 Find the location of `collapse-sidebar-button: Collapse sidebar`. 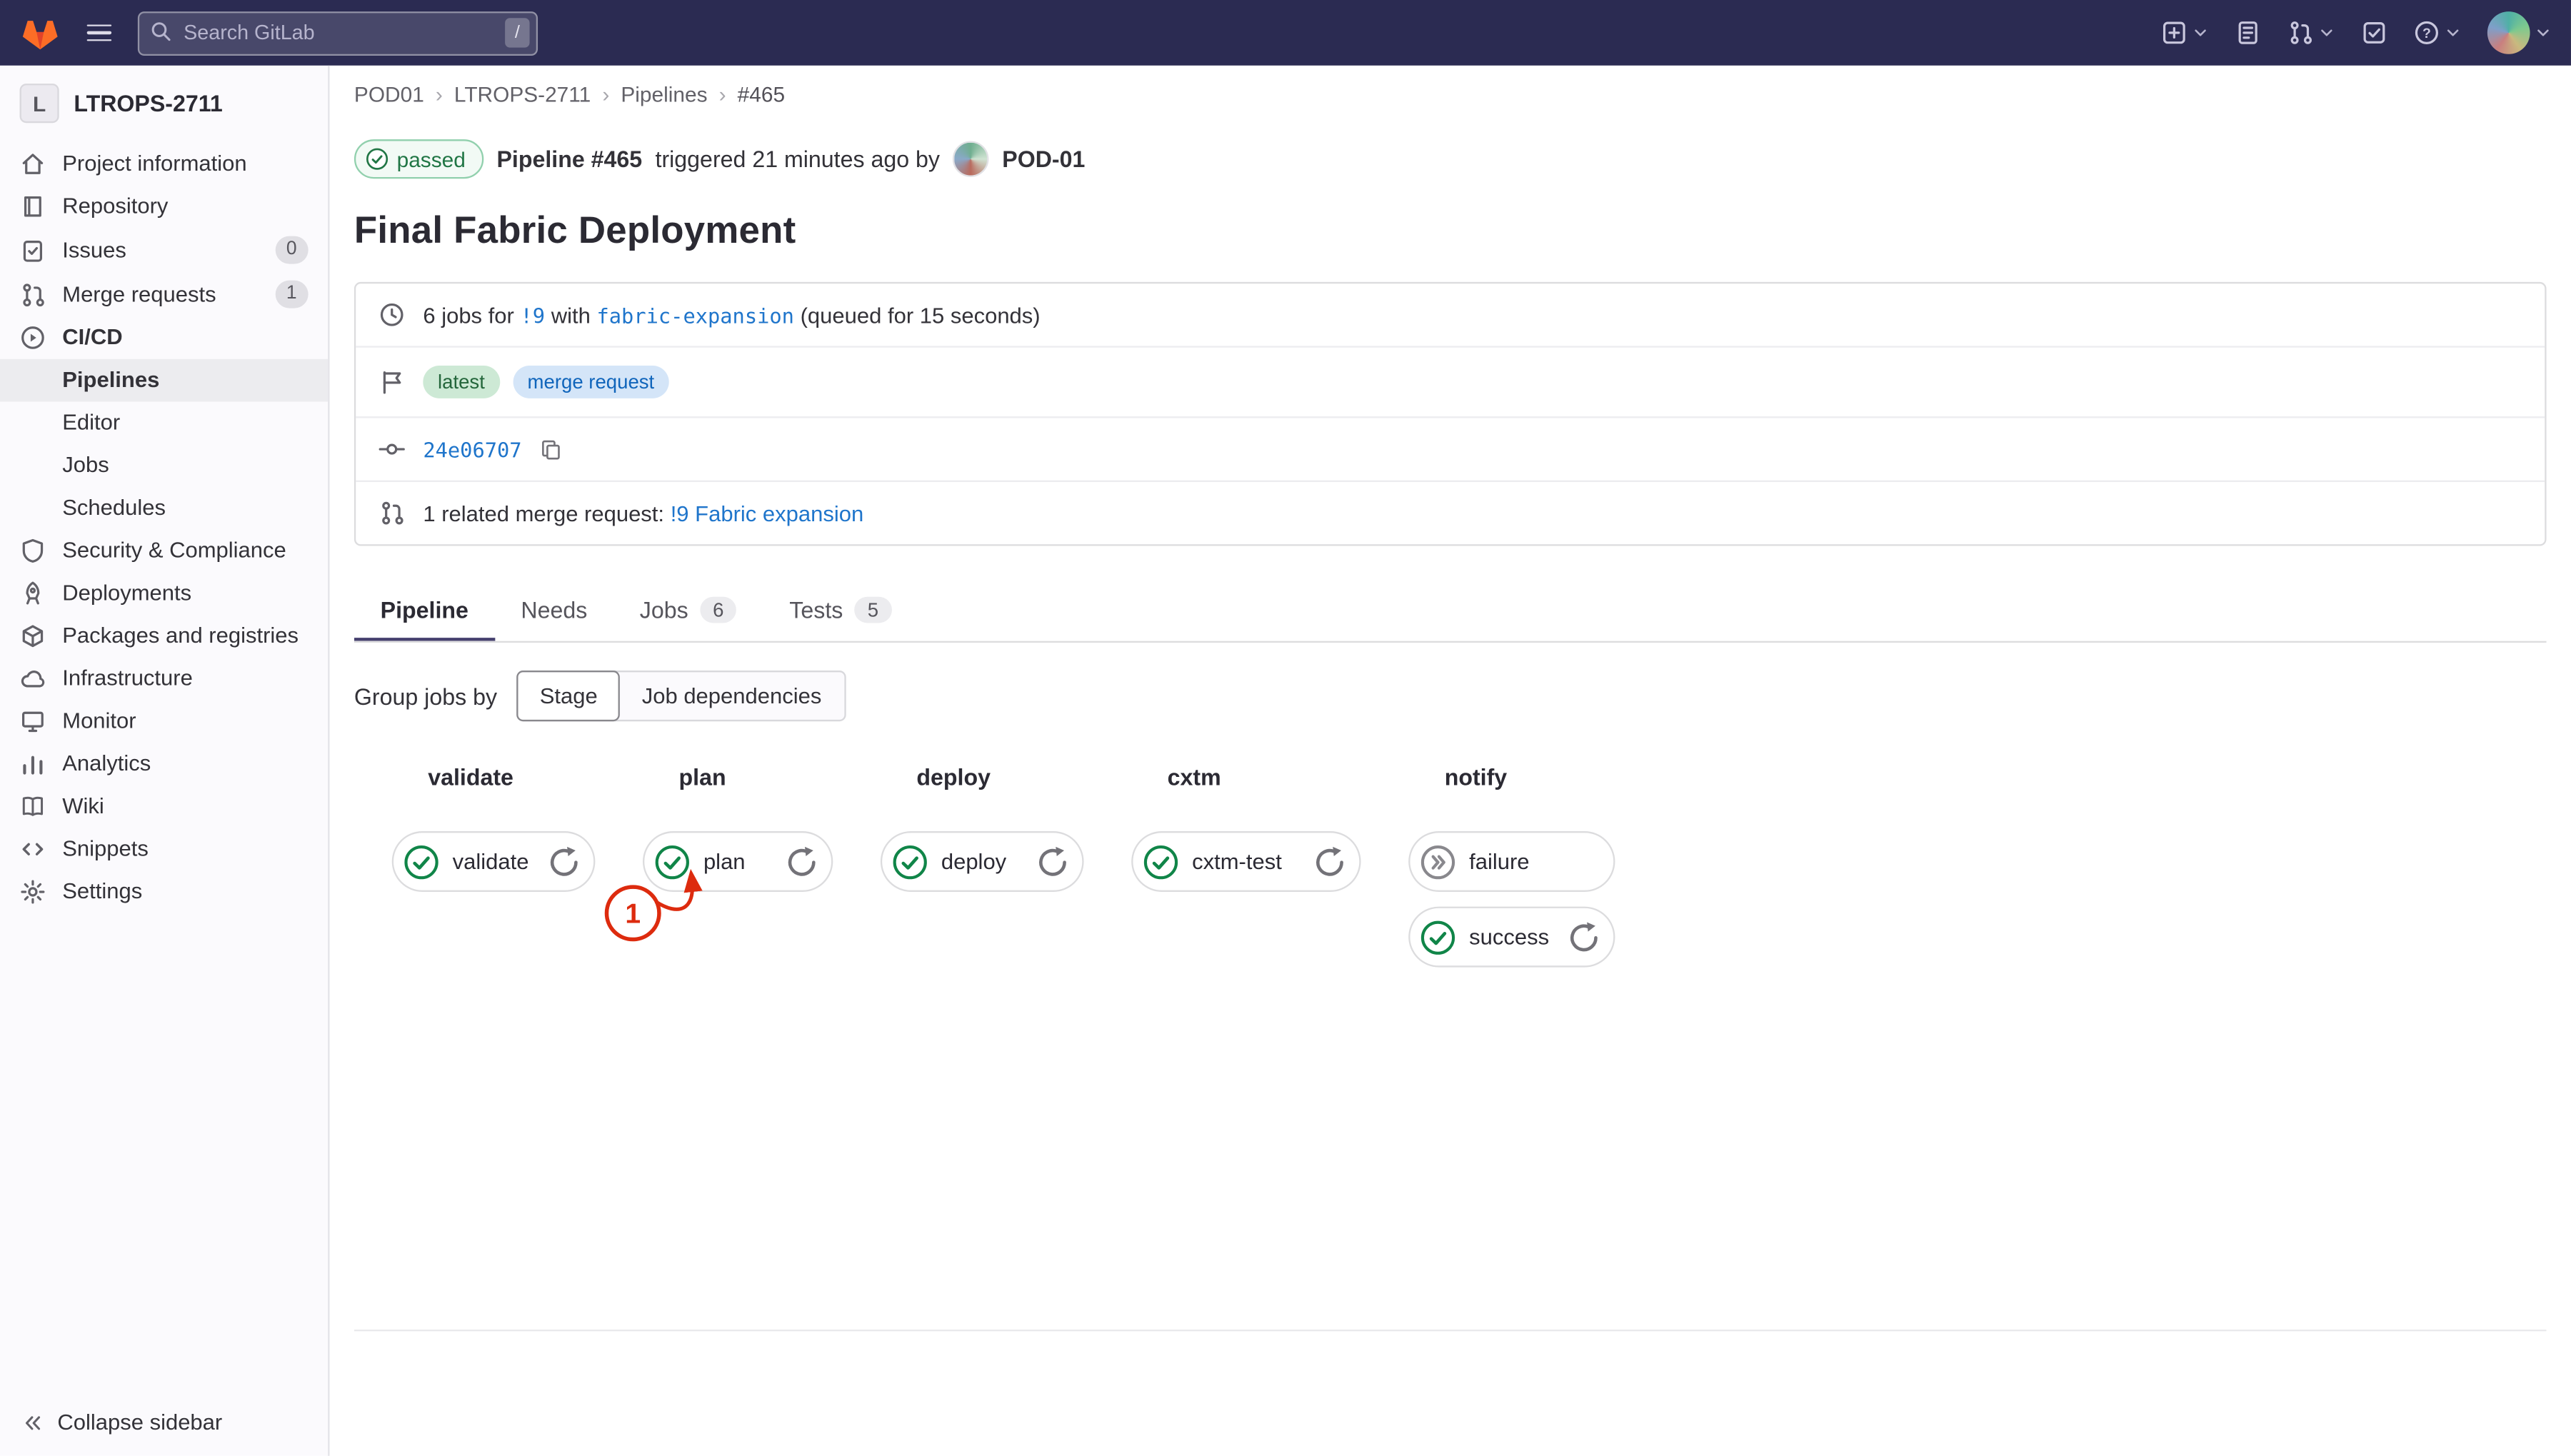

collapse-sidebar-button: Collapse sidebar is located at coordinates (164, 1422).